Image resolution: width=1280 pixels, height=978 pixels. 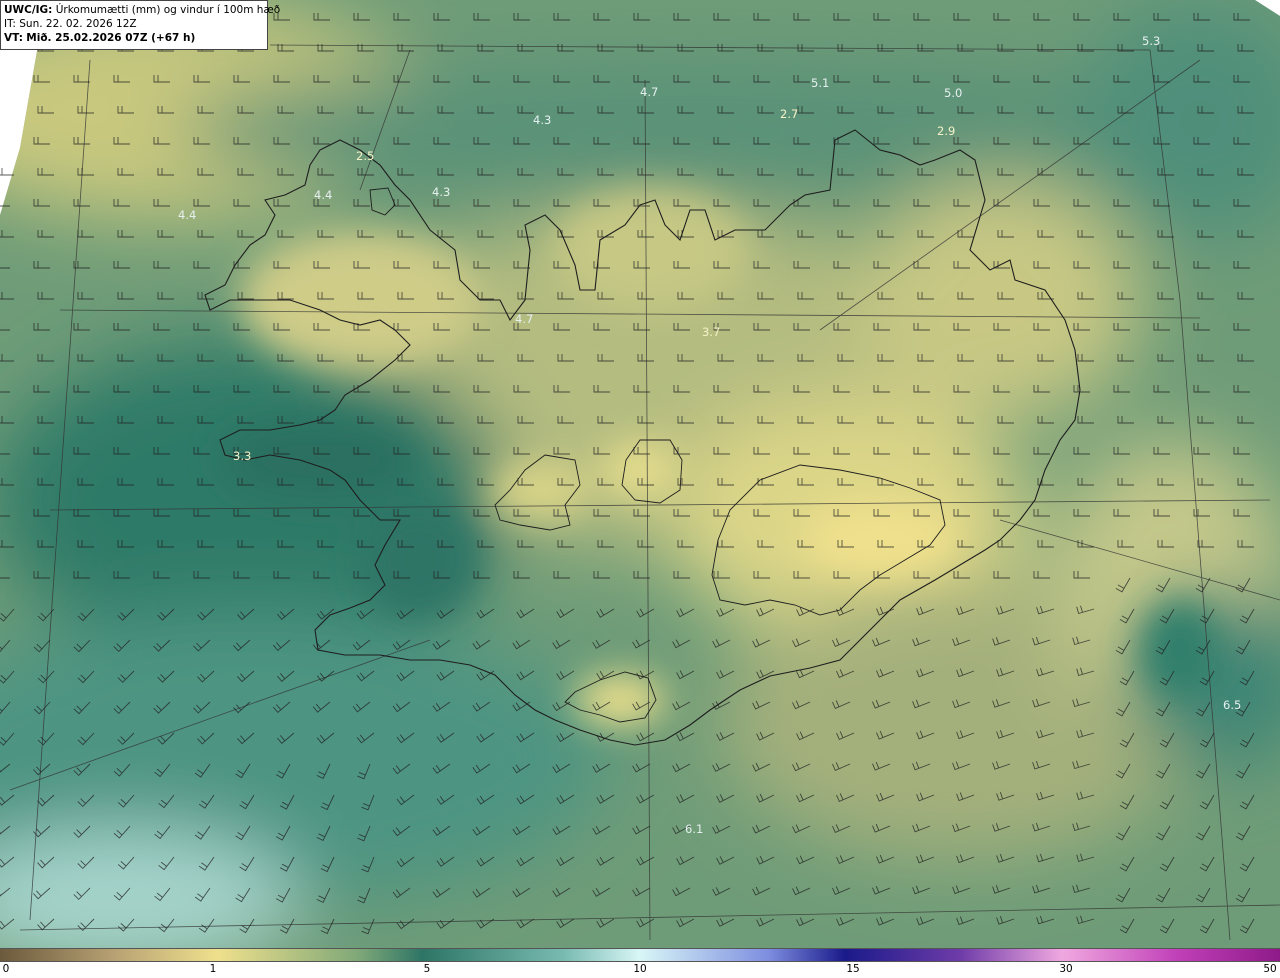 What do you see at coordinates (711, 332) in the screenshot?
I see `value-label: 3.7` at bounding box center [711, 332].